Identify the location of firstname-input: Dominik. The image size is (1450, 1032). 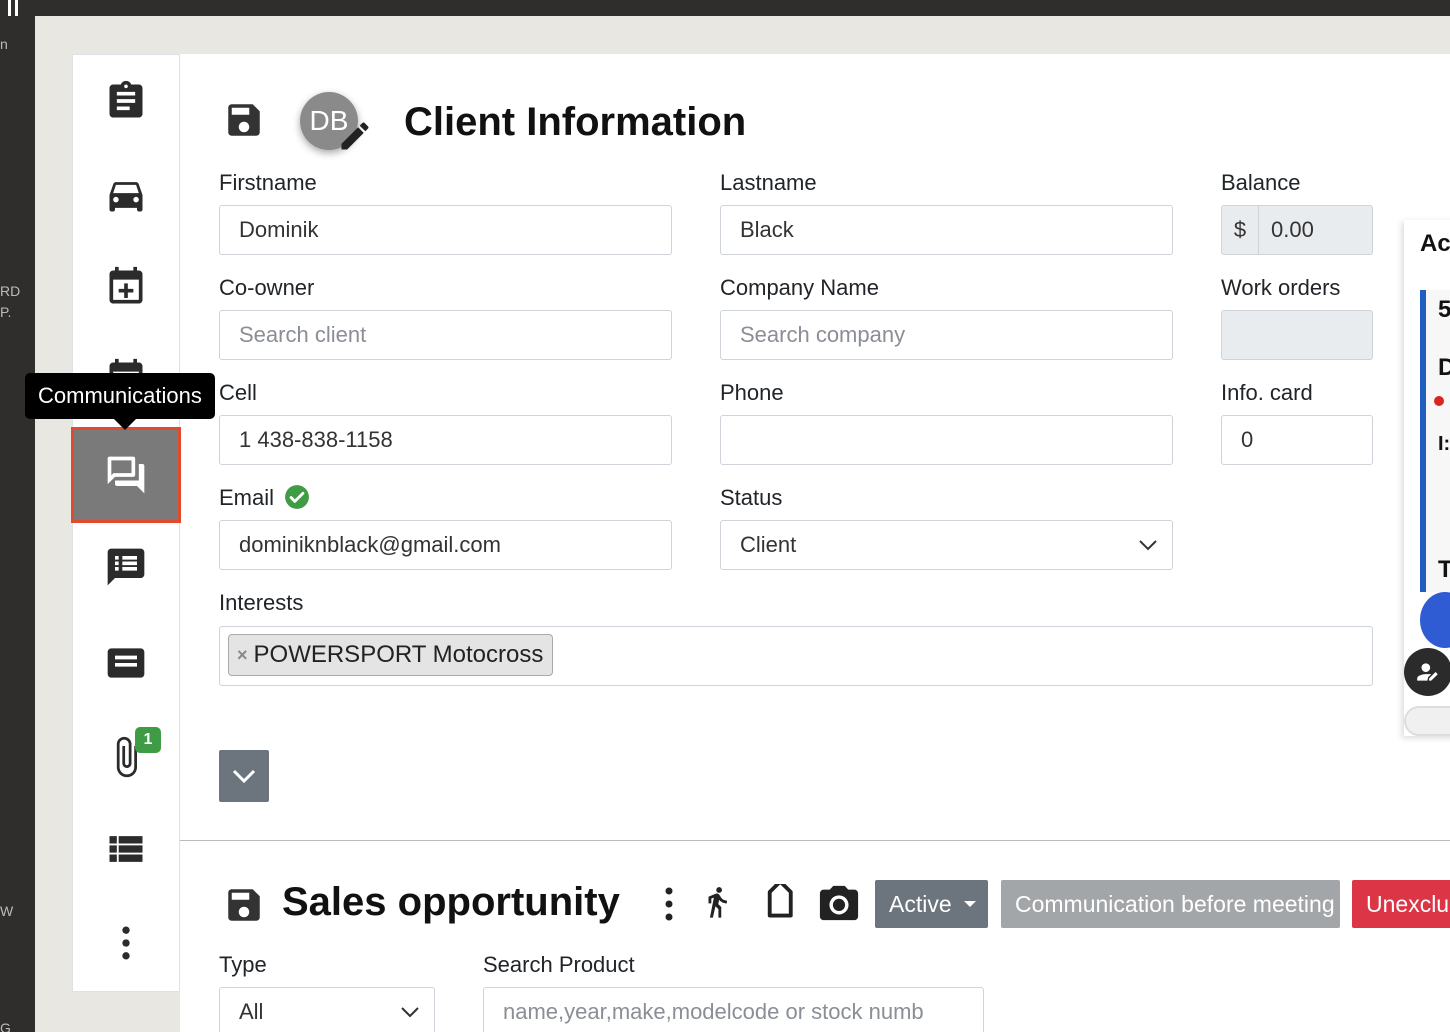
(445, 230).